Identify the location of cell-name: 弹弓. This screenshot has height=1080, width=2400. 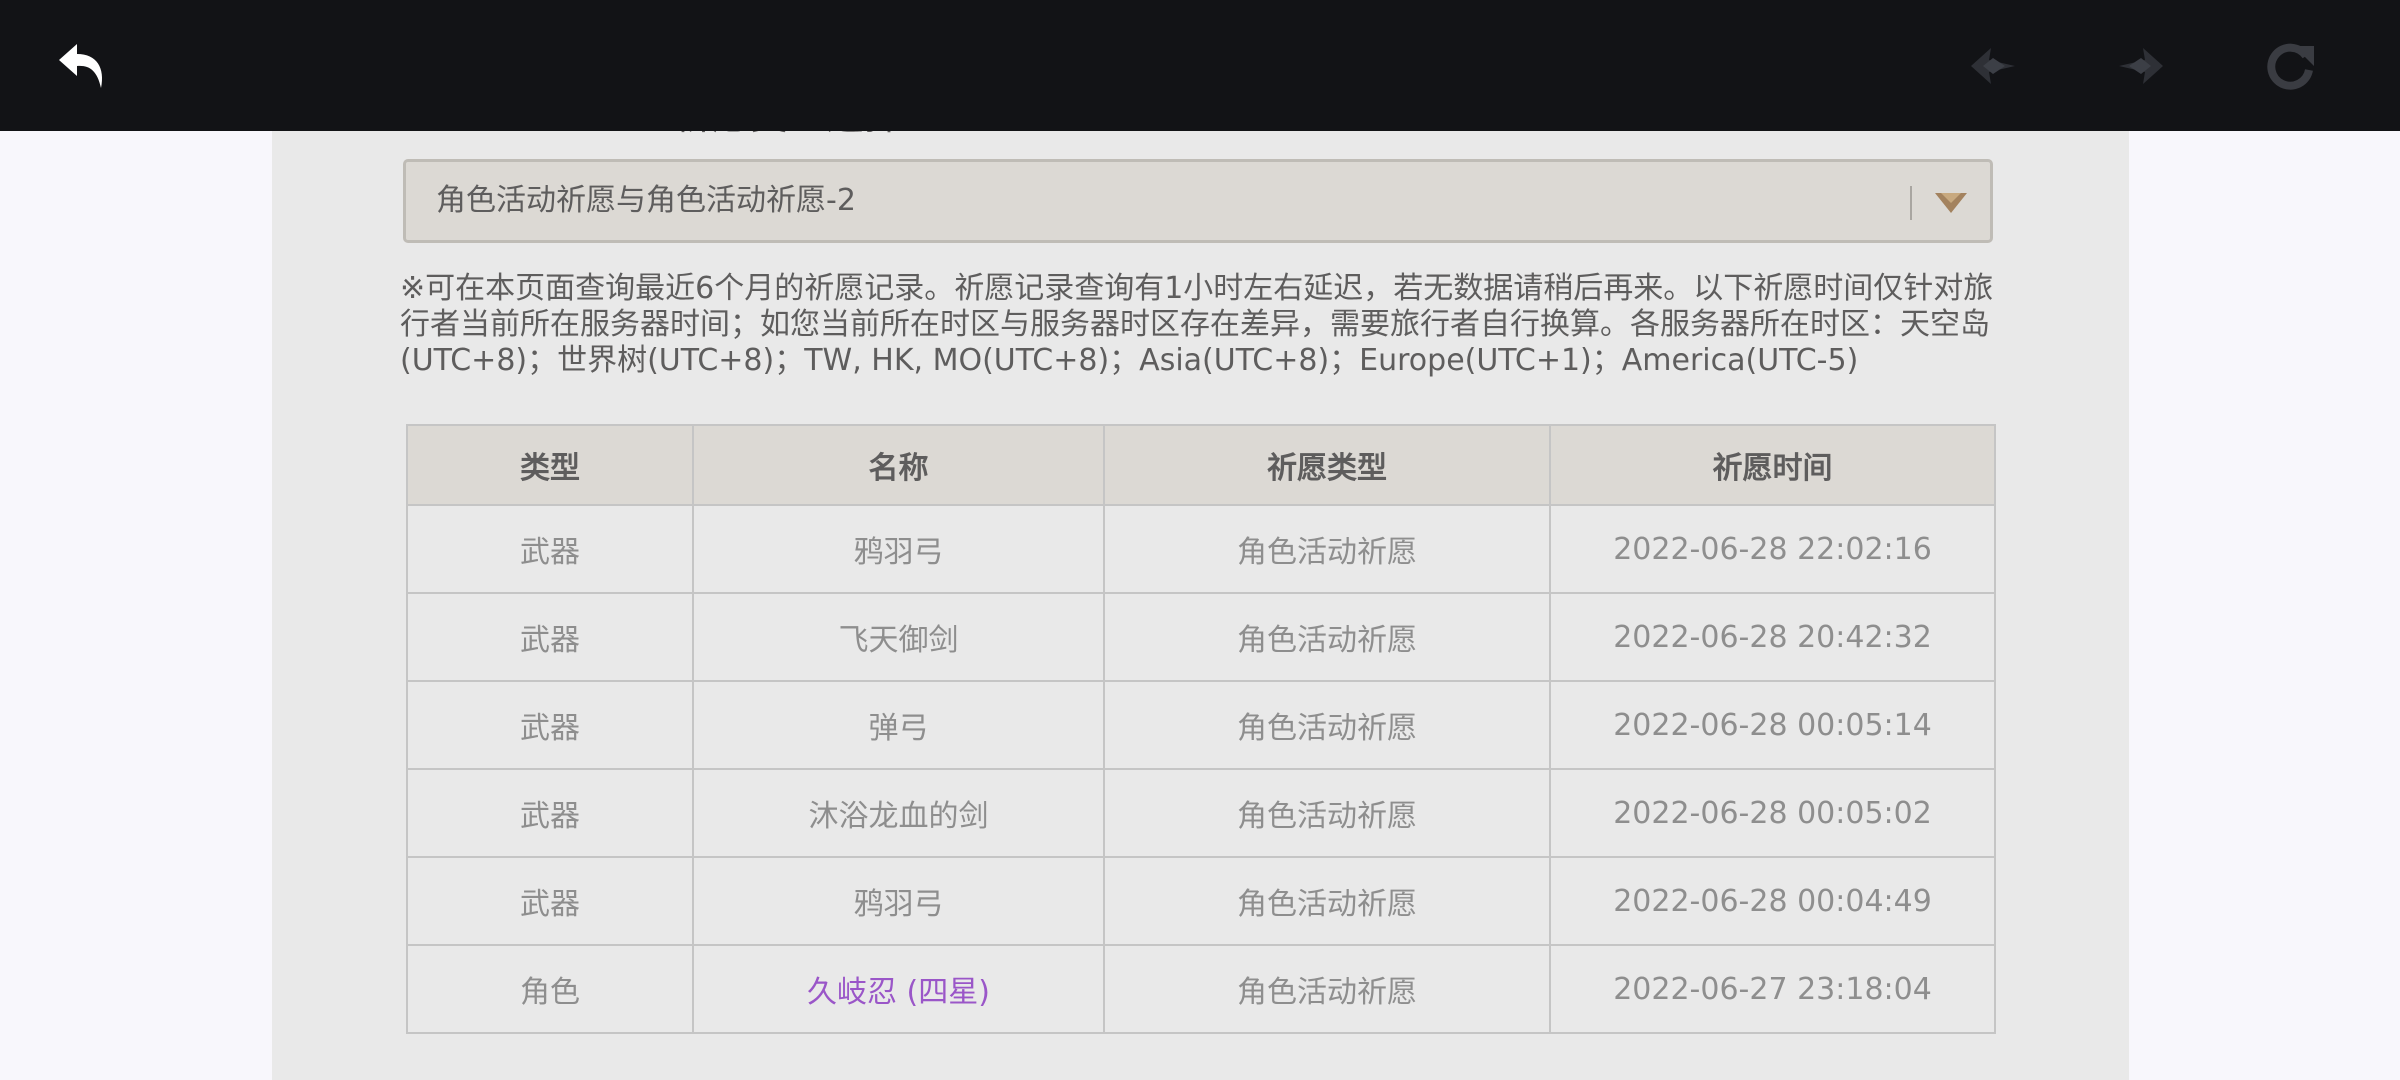
(898, 725).